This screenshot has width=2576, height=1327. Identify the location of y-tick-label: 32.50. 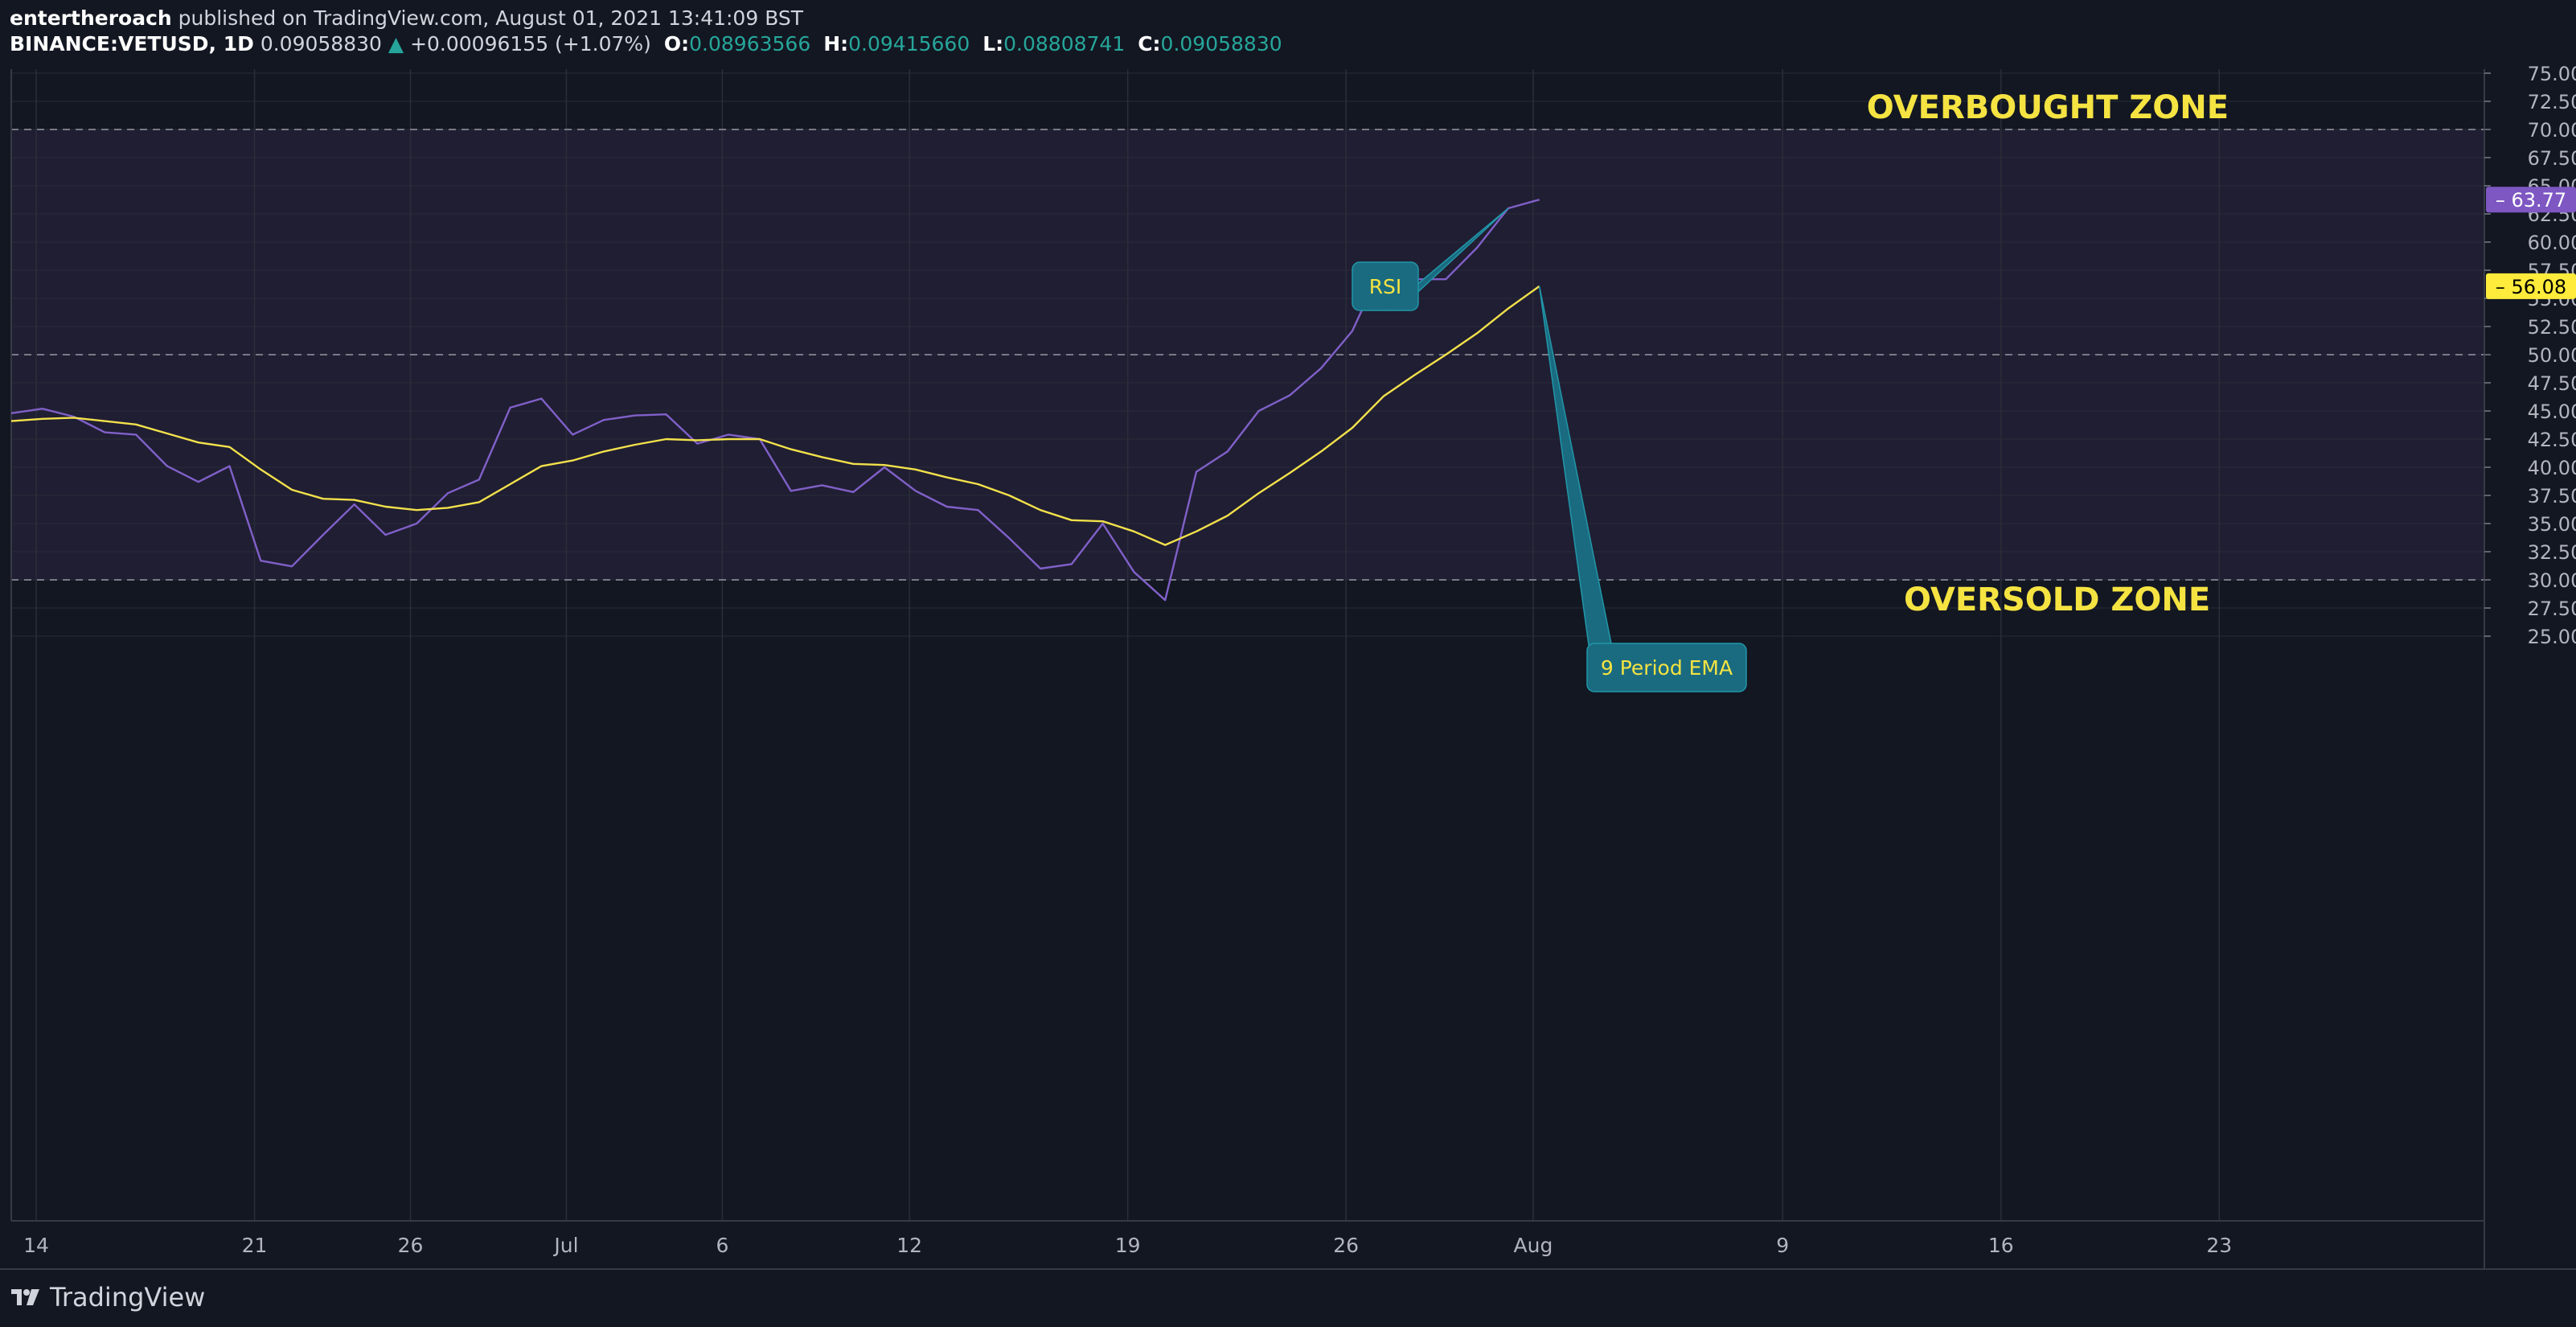
(2552, 552).